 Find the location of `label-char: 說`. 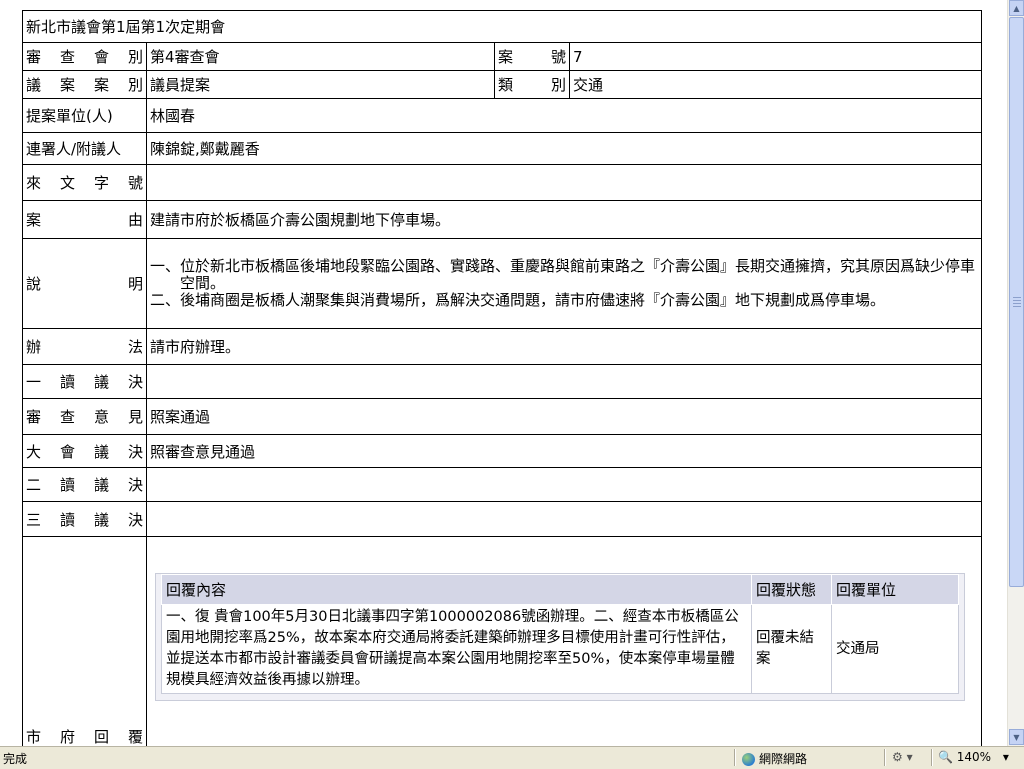

label-char: 說 is located at coordinates (34, 284).